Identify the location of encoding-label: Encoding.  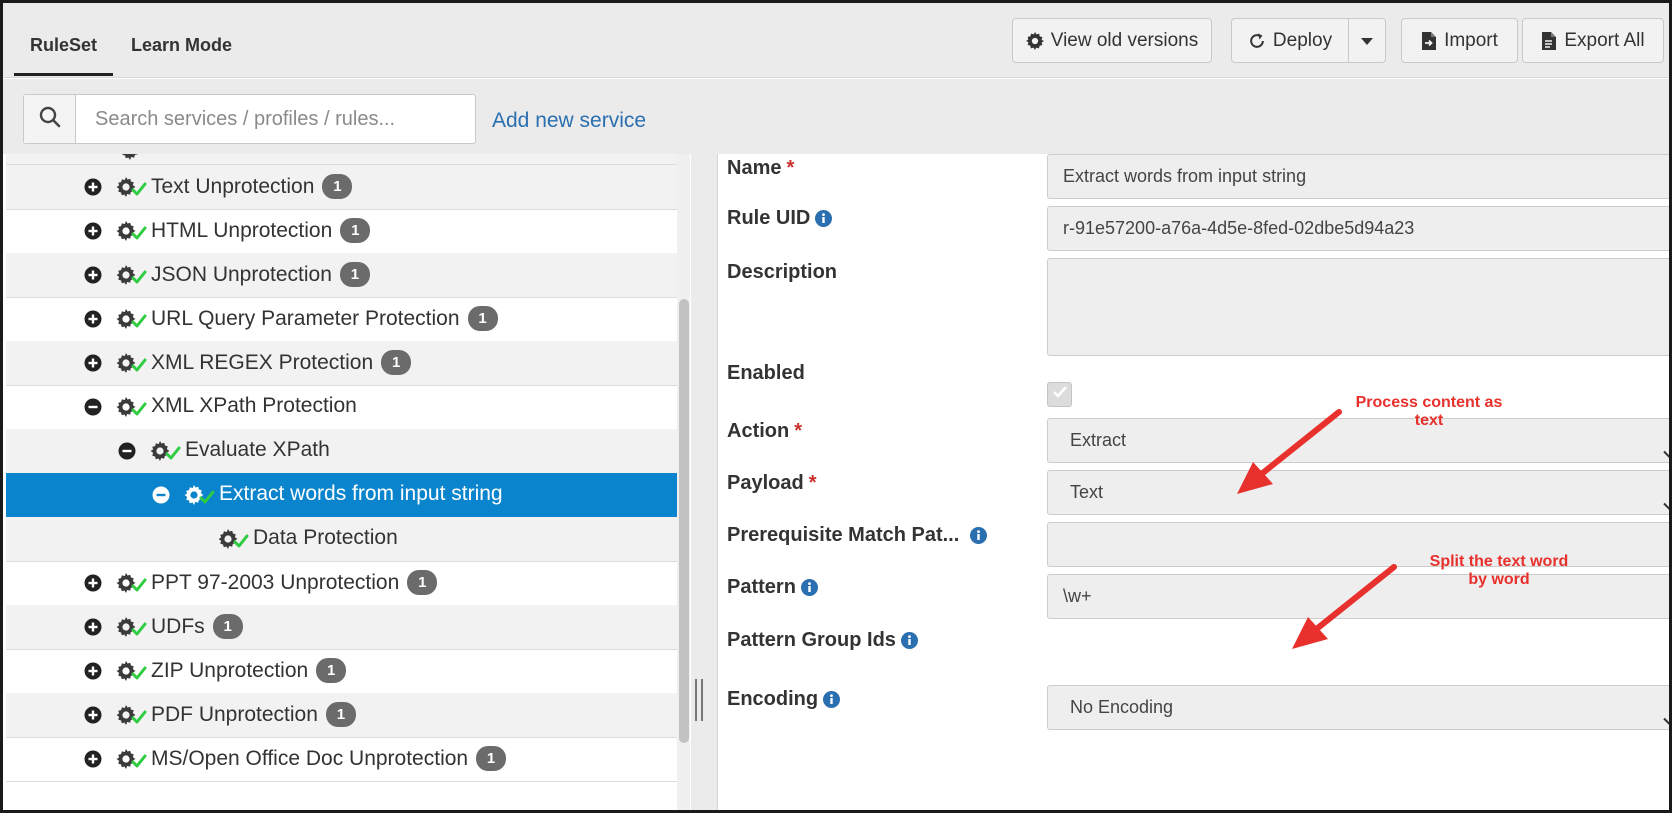
(784, 699).